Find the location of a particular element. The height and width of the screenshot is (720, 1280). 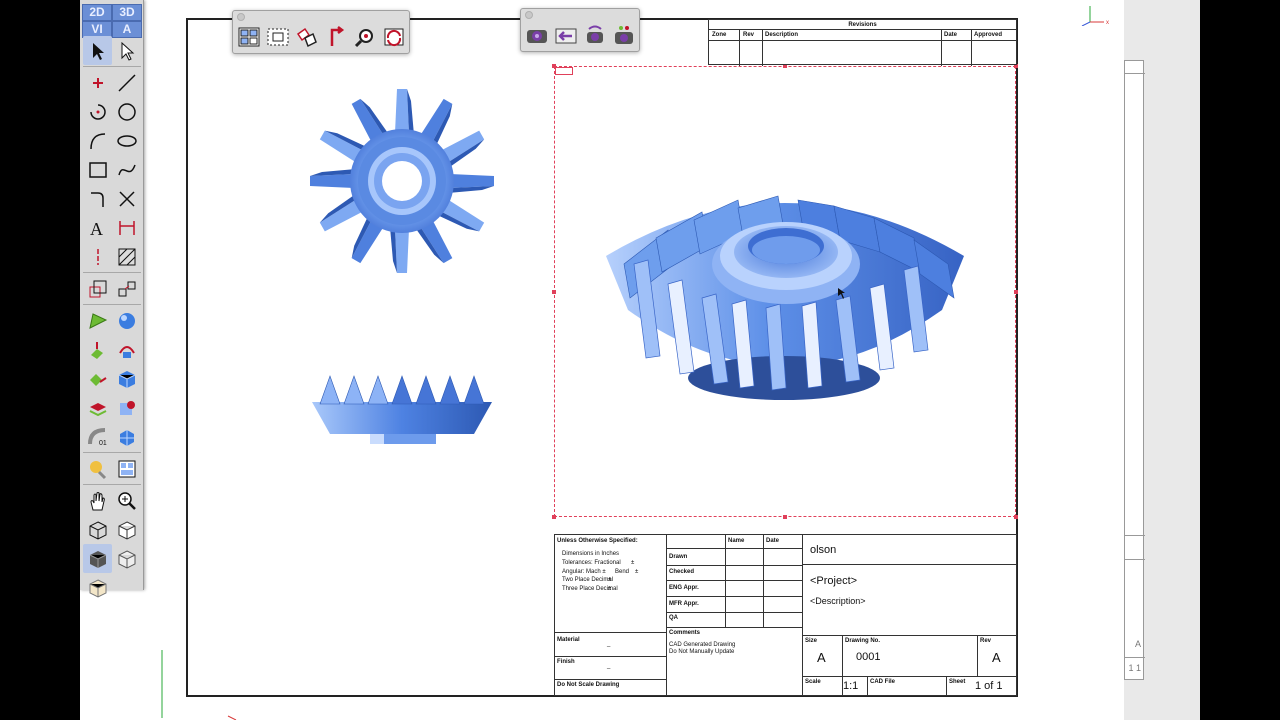

arc-tool is located at coordinates (97, 111).